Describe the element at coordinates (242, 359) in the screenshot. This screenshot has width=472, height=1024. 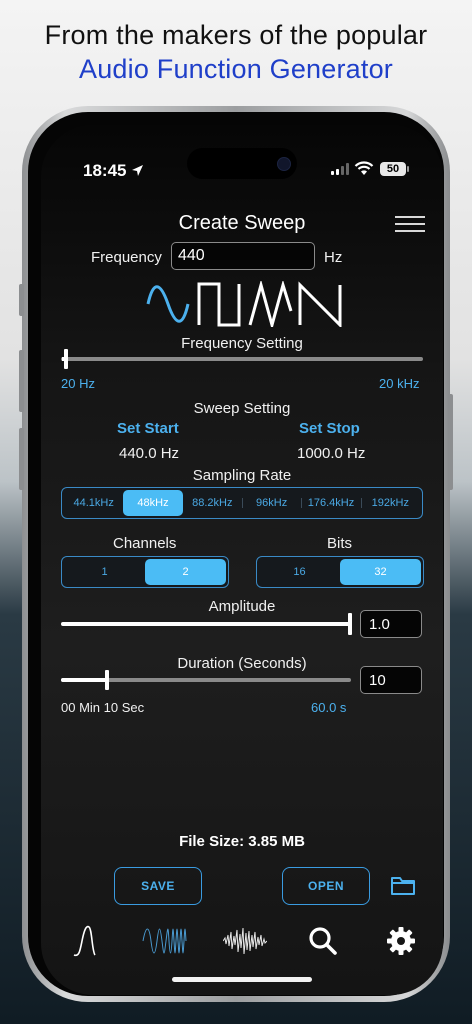
I see `frequency-slider-track` at that location.